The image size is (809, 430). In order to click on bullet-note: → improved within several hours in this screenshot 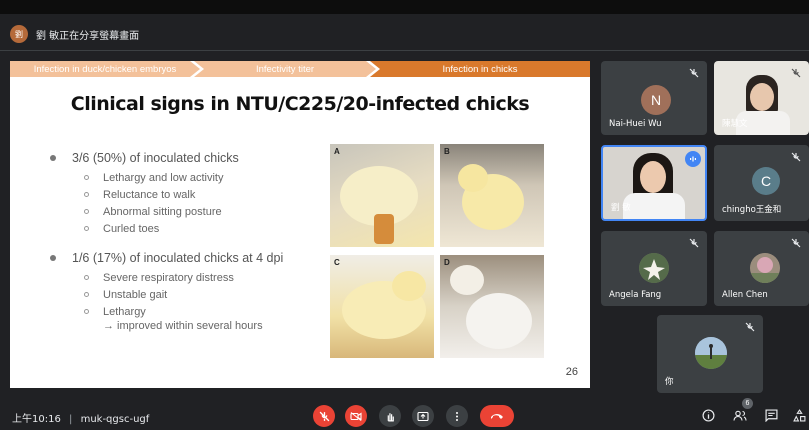, I will do `click(183, 326)`.